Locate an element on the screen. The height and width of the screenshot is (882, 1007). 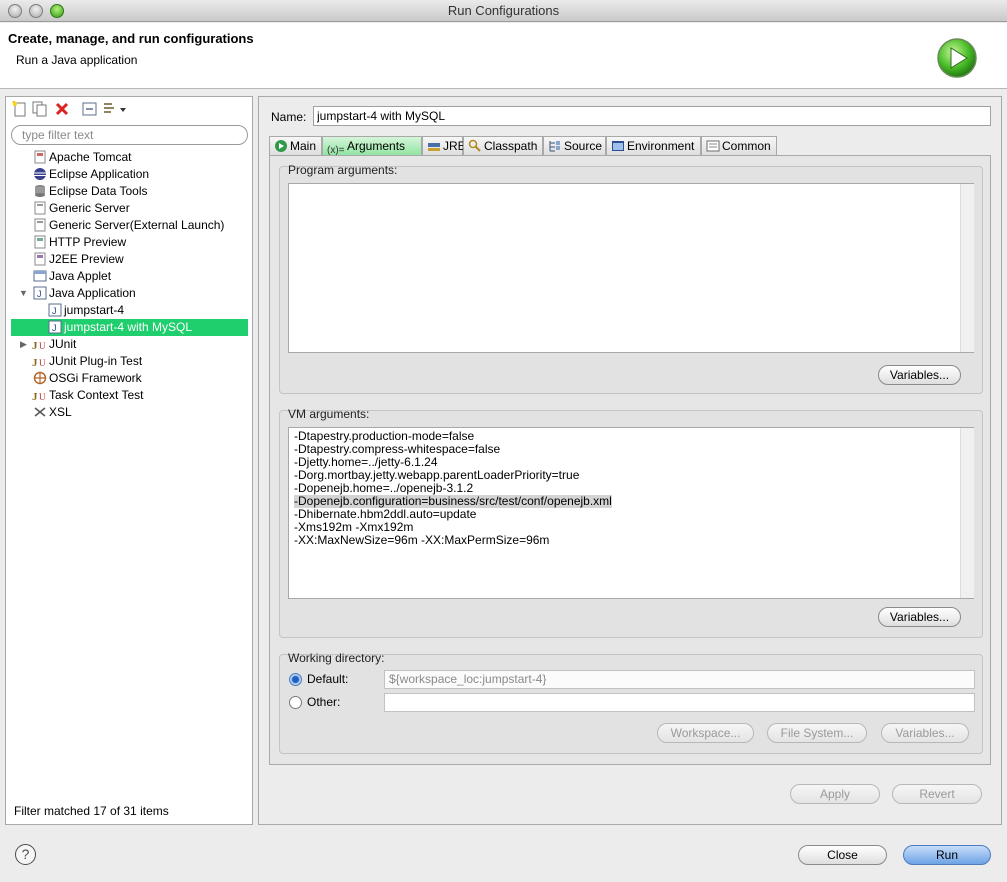
data-tools-icon is located at coordinates (40, 191).